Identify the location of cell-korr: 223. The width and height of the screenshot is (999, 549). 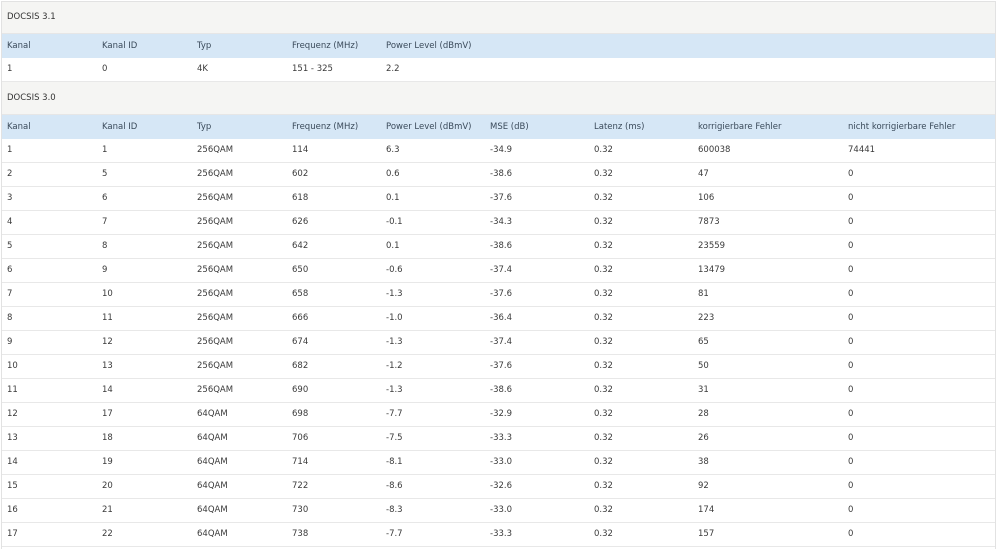
(706, 318).